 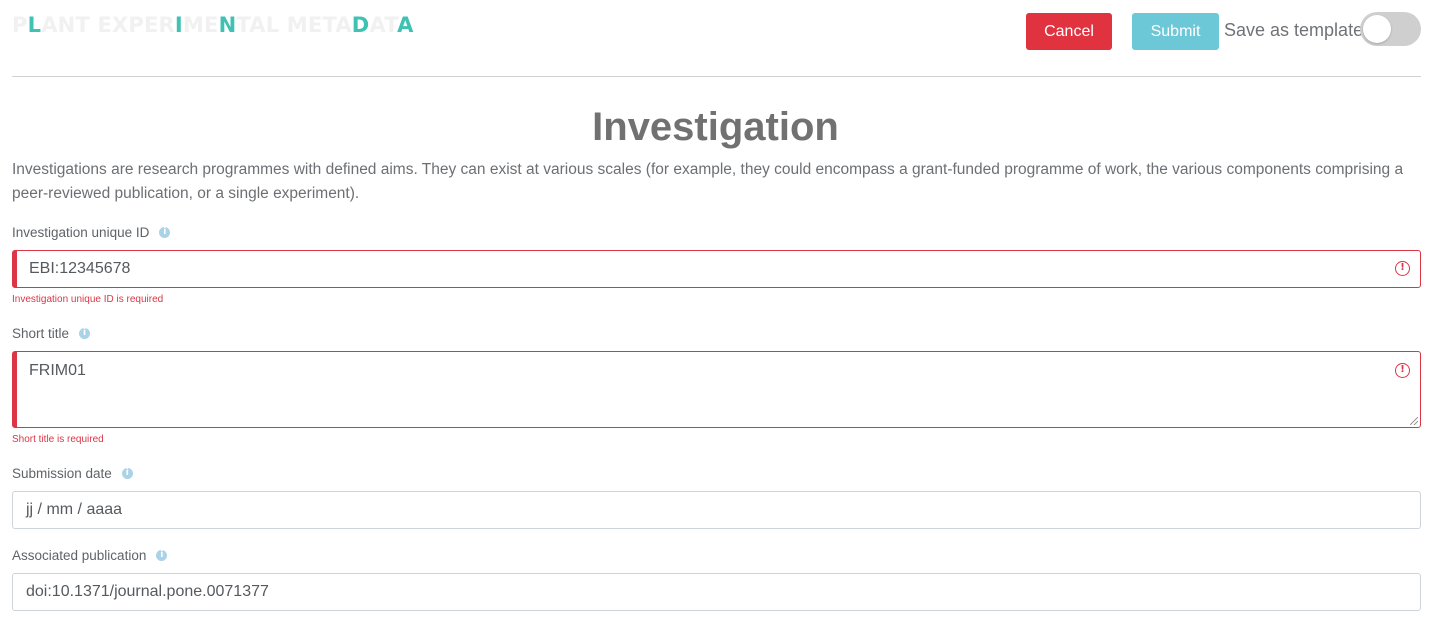 I want to click on associated-publication-label: Associated publication i, so click(x=90, y=555).